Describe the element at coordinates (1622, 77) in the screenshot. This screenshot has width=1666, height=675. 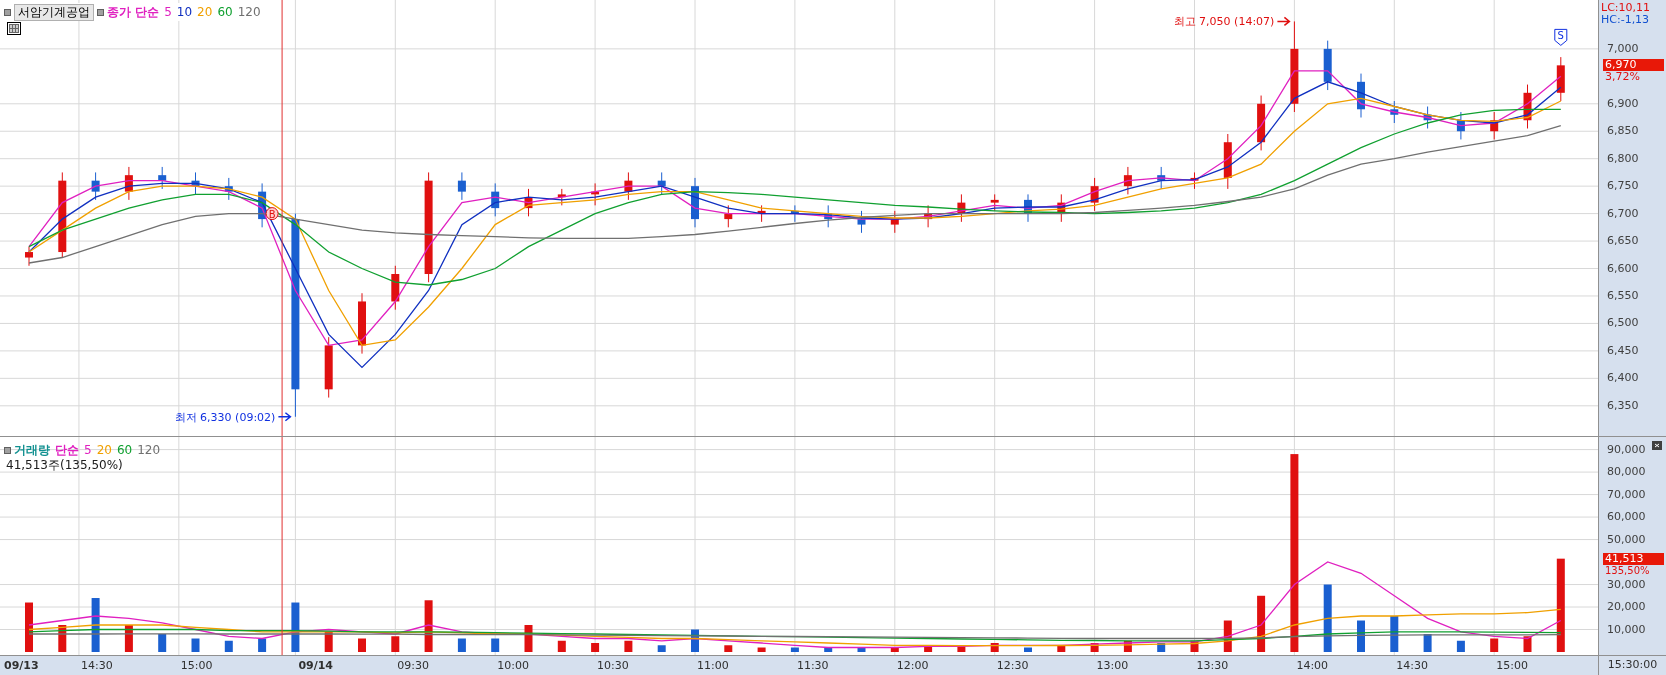
I see `change-percent: 3,72%` at that location.